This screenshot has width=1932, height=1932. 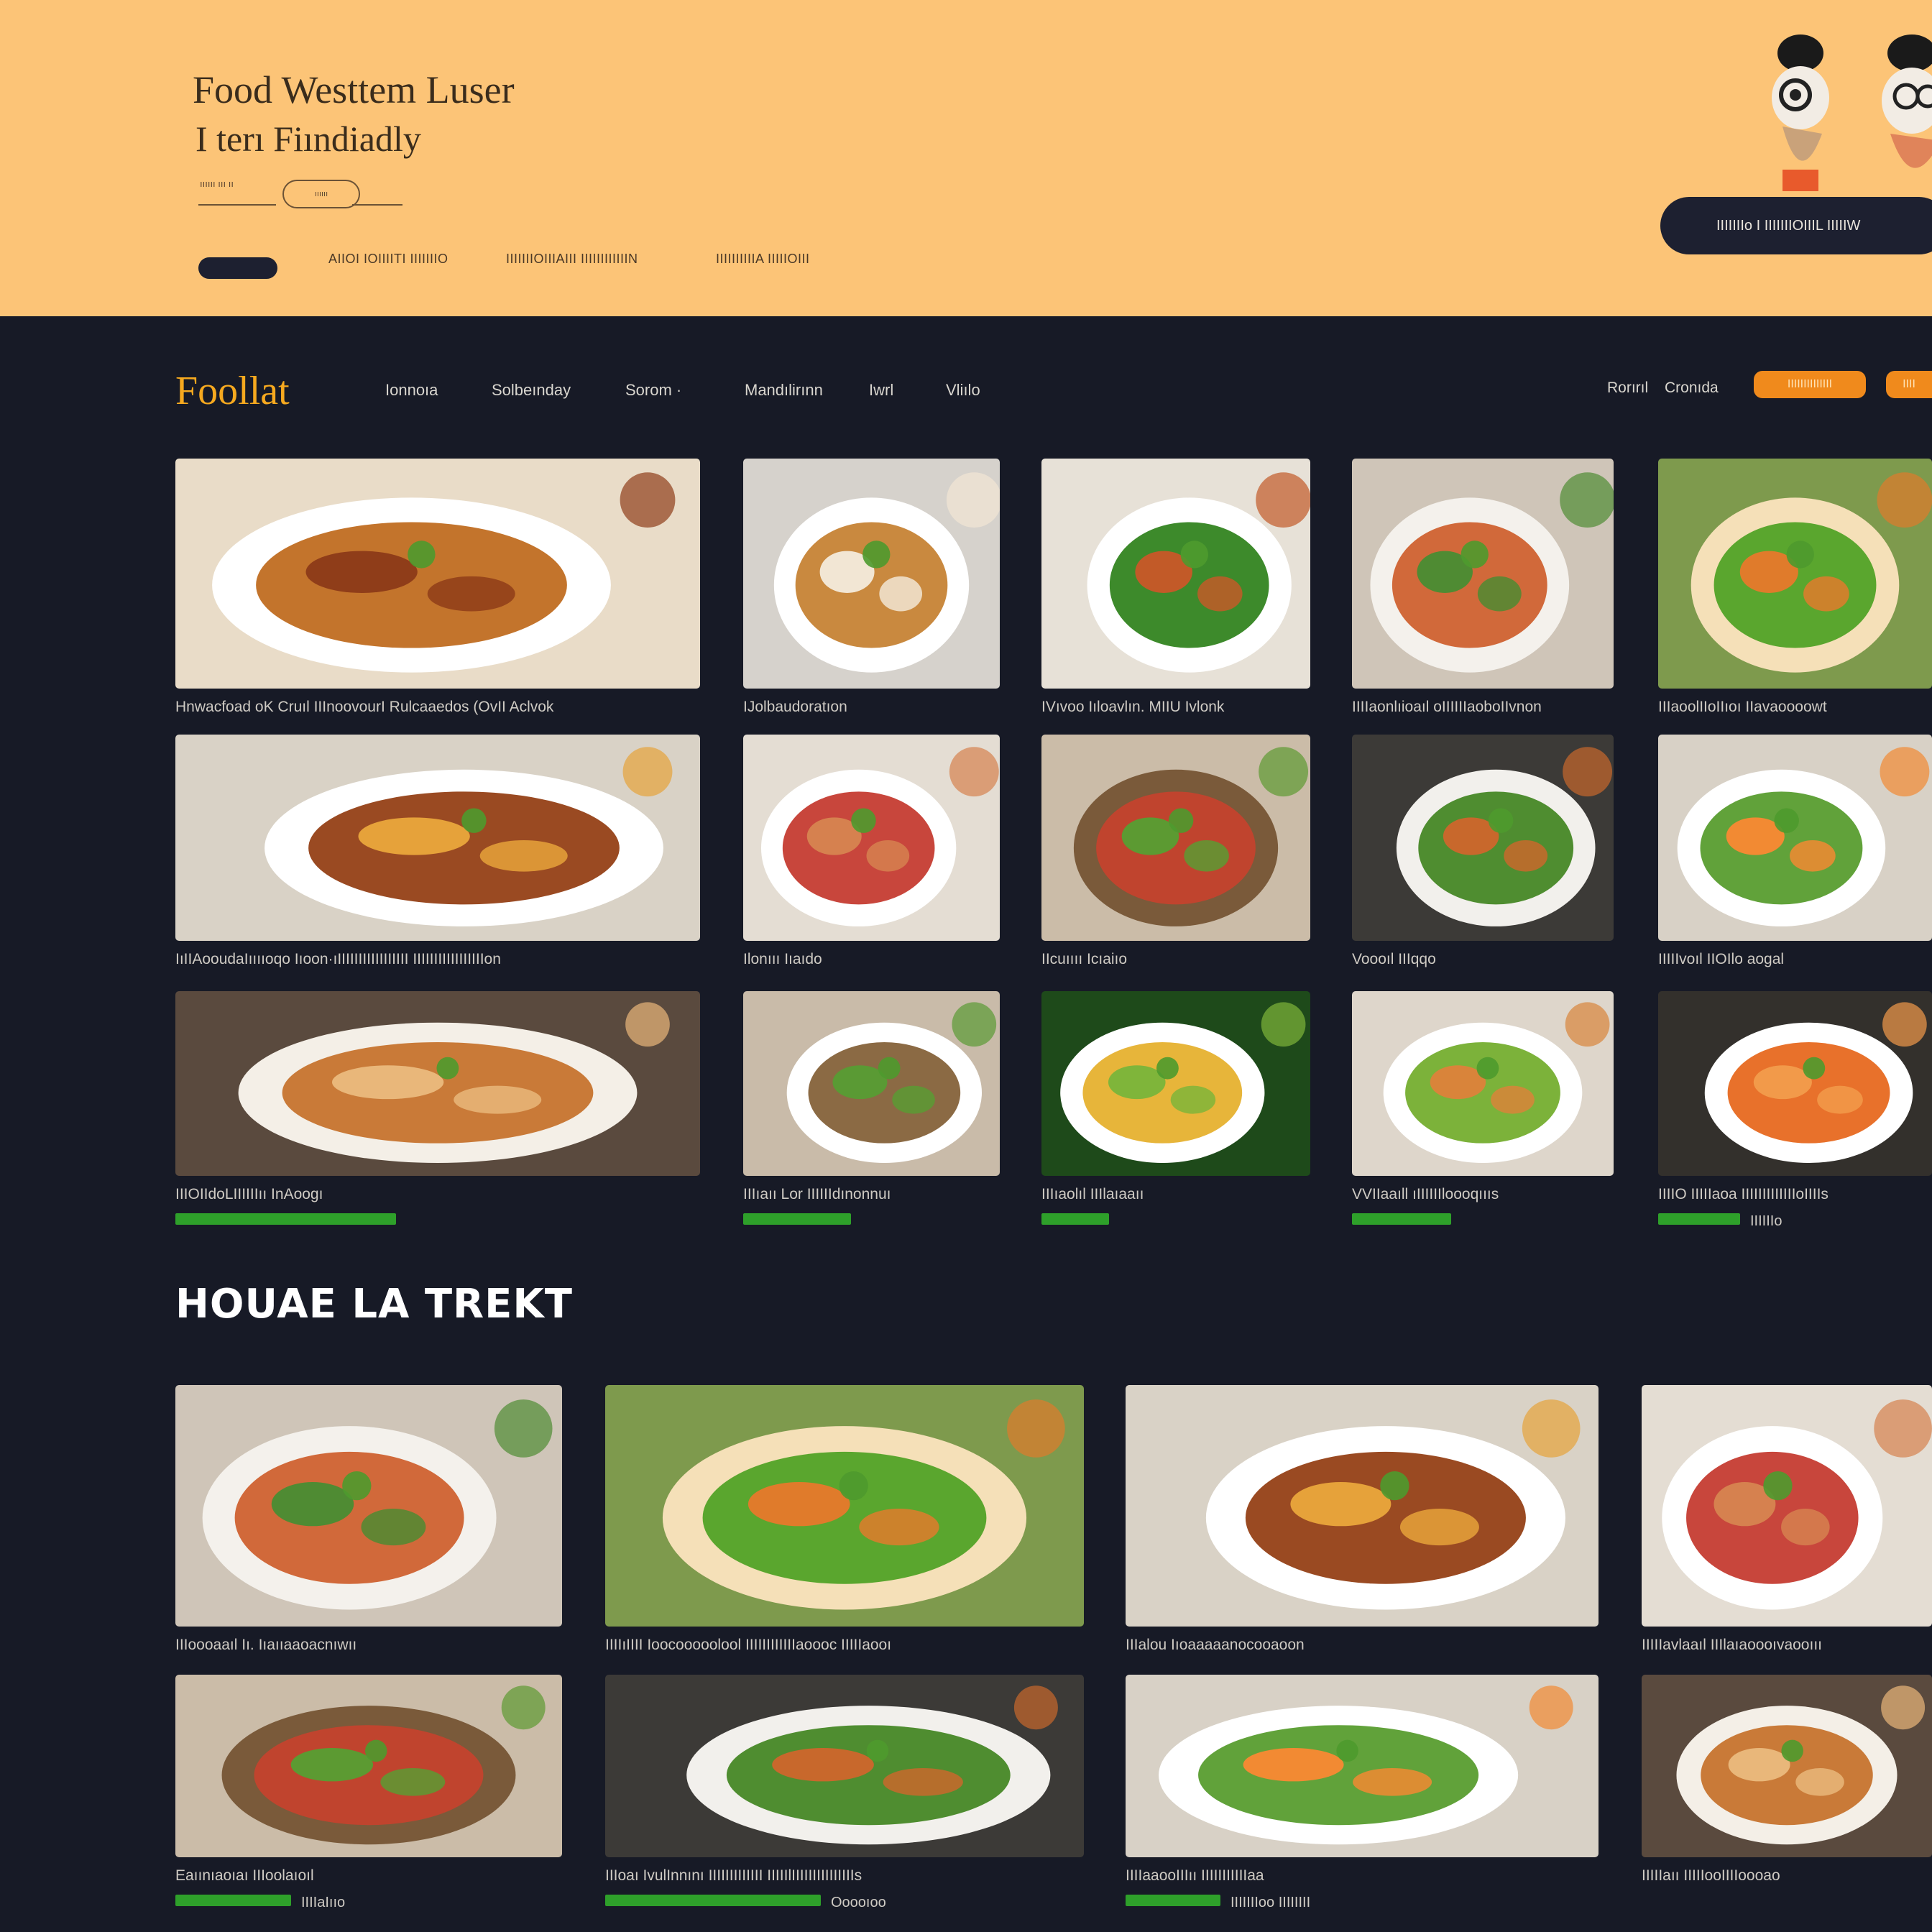 I want to click on card-caption: Voooıl IIIqqo, so click(x=1394, y=959).